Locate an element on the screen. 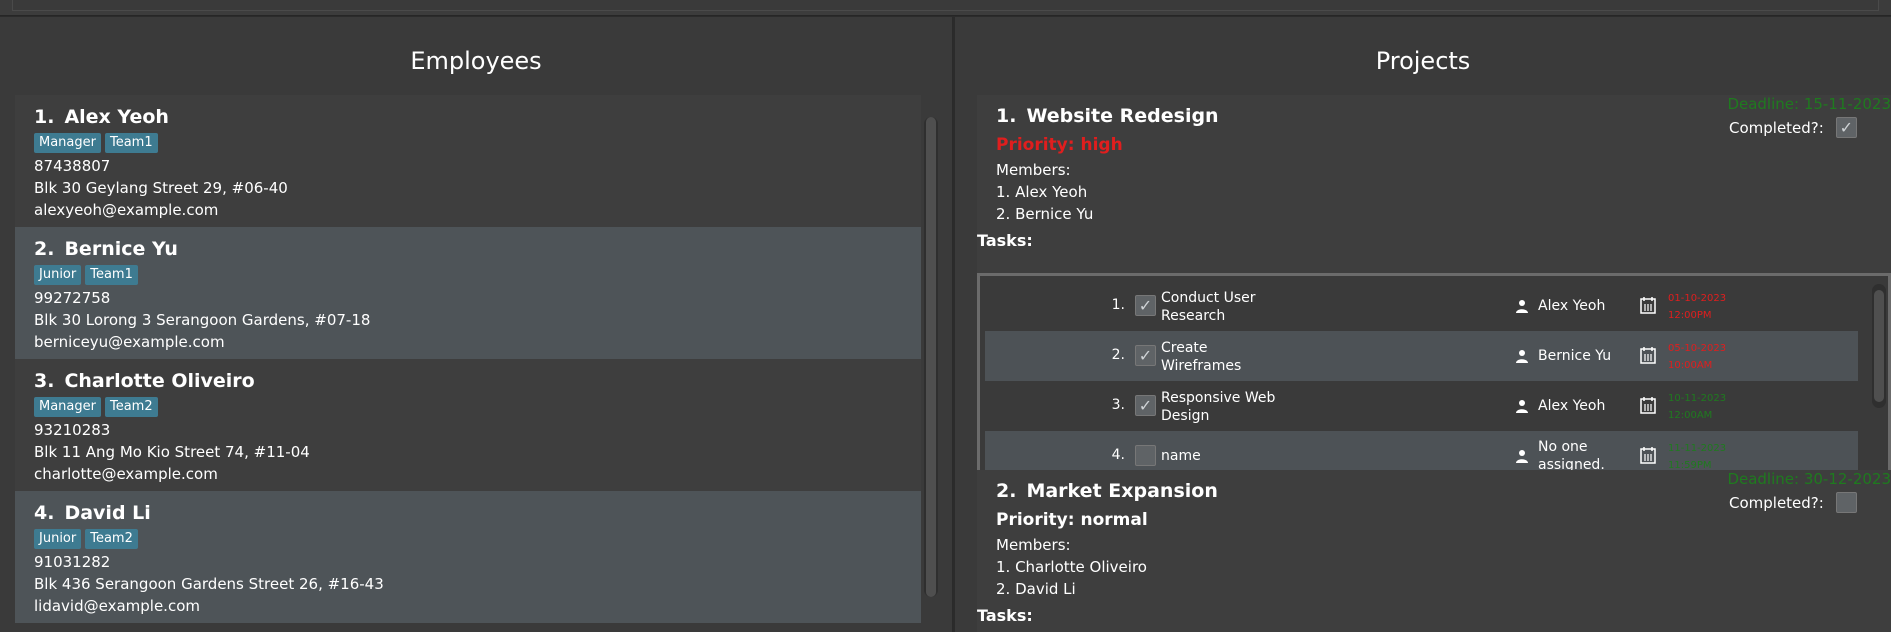 The height and width of the screenshot is (632, 1891). completed-checkbox: ✓ is located at coordinates (1846, 127).